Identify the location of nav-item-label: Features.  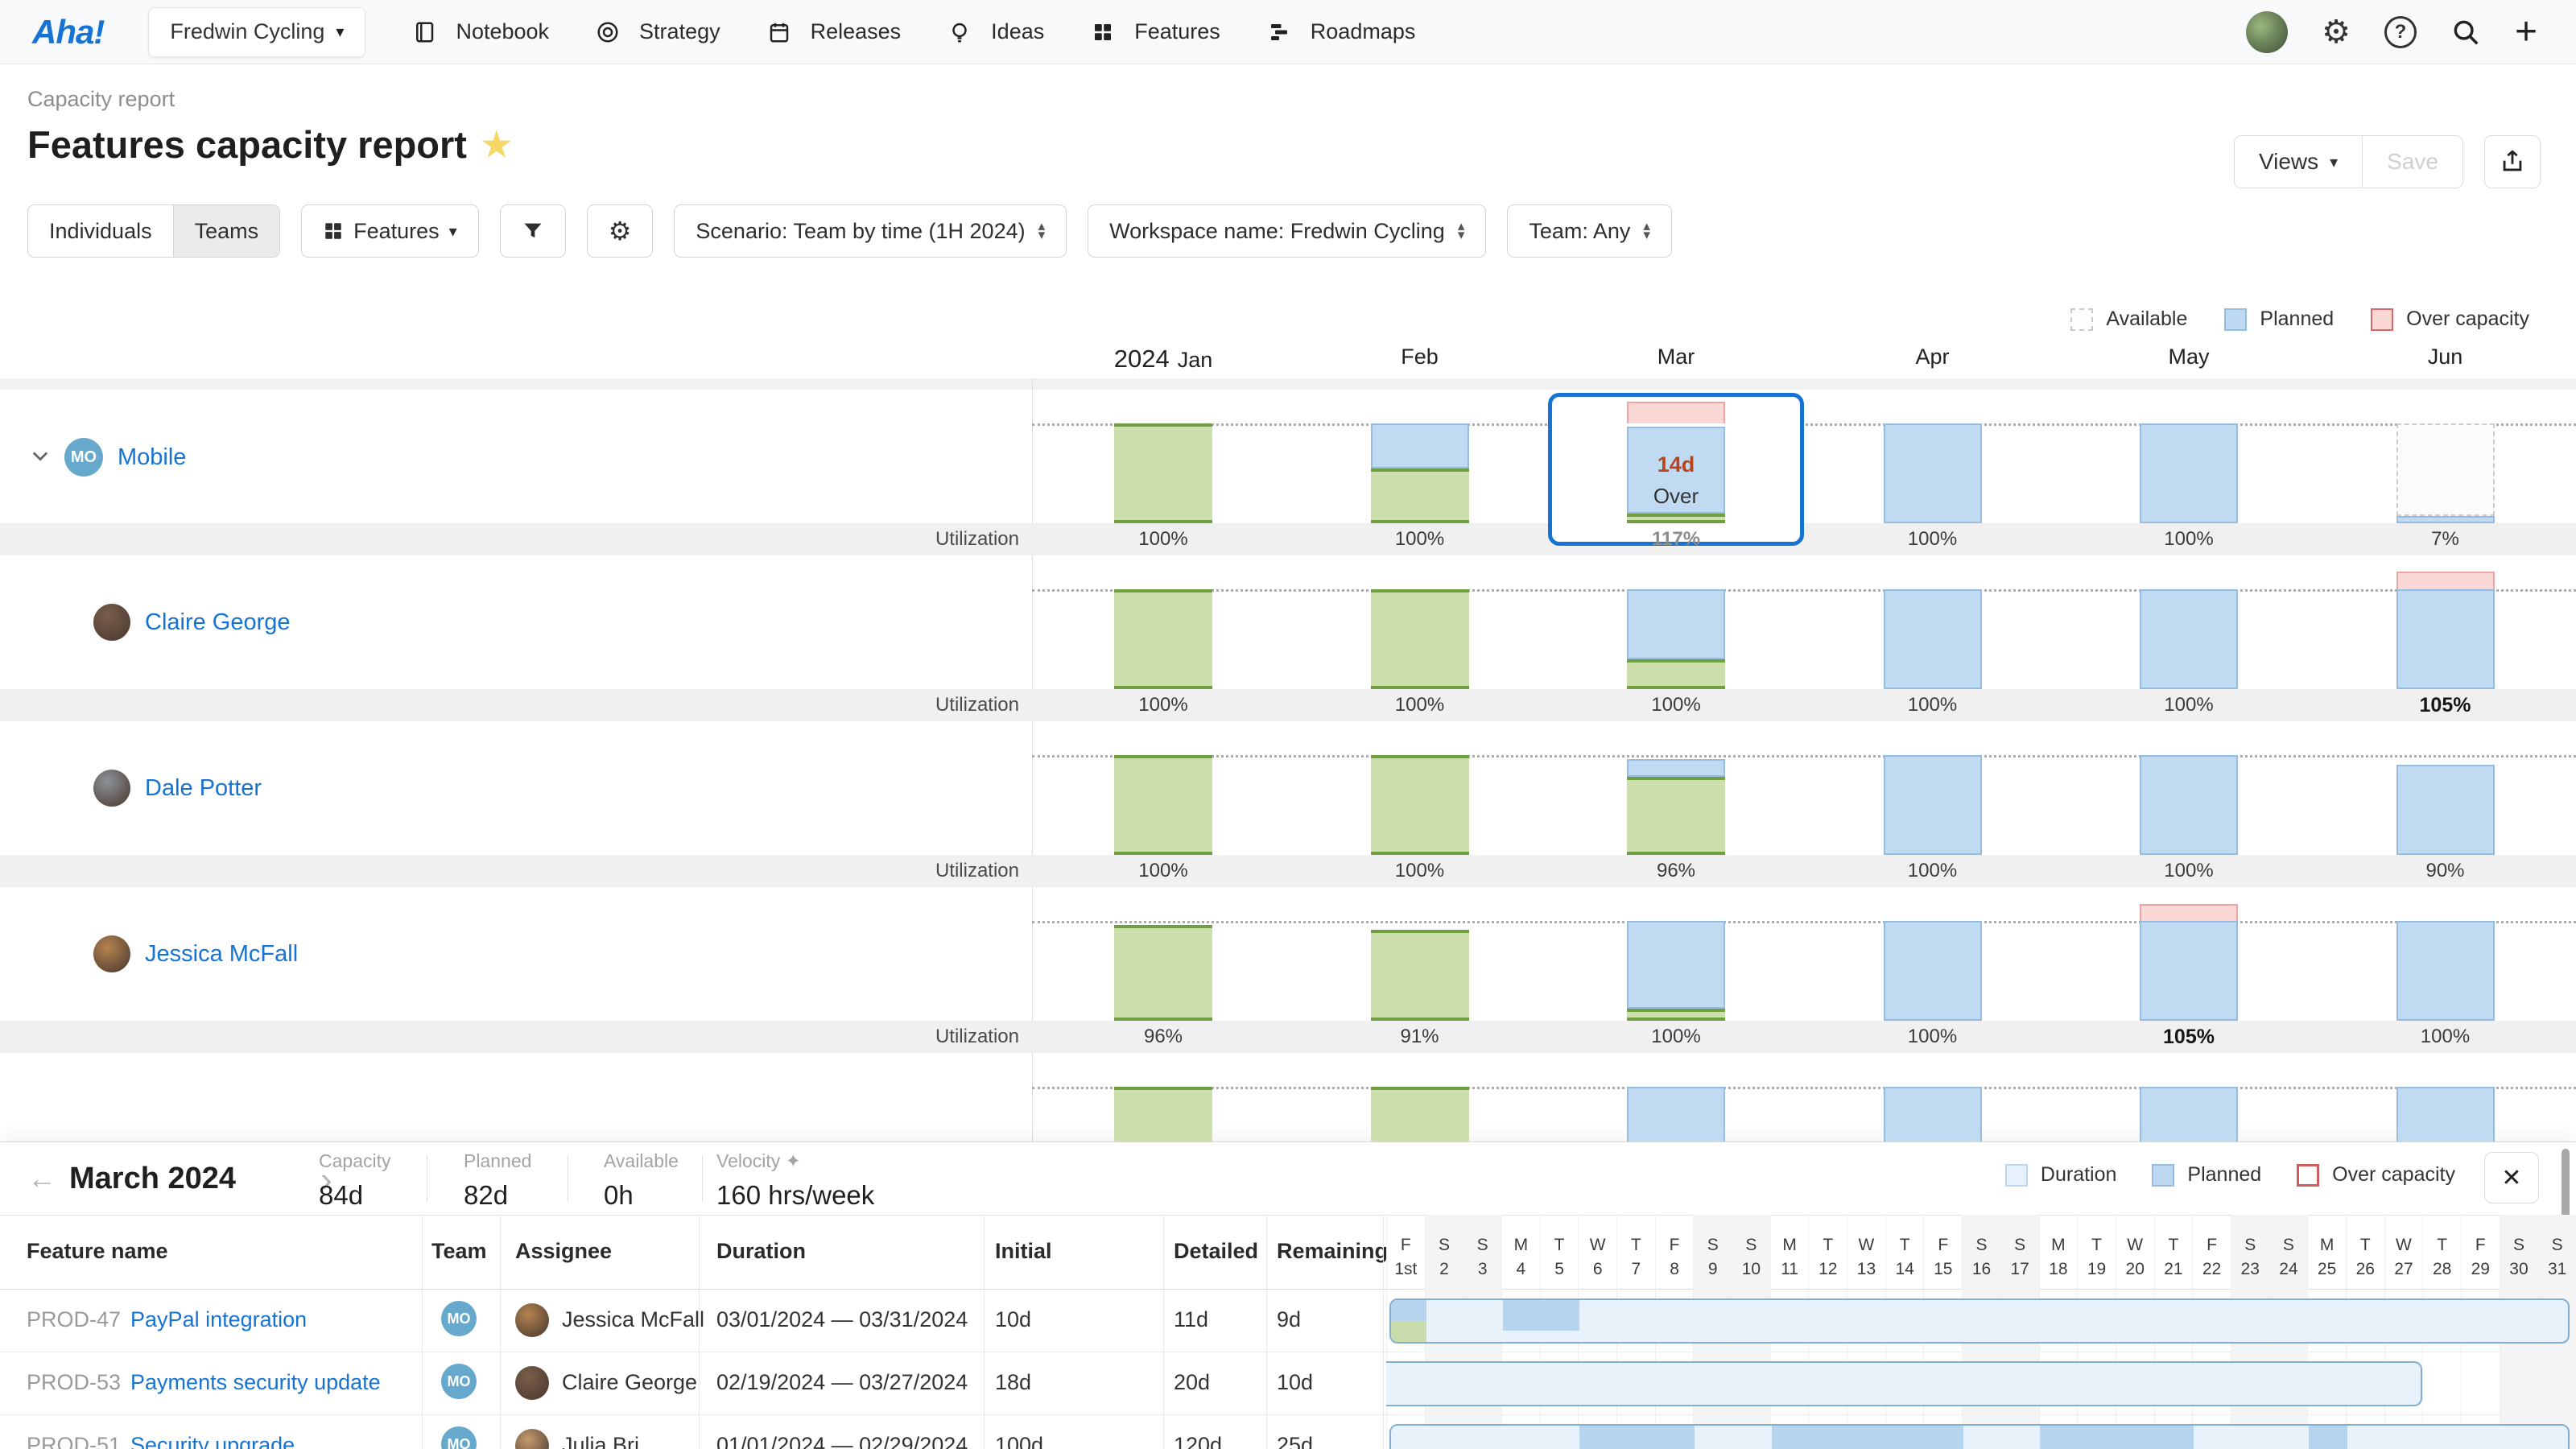
(1177, 31).